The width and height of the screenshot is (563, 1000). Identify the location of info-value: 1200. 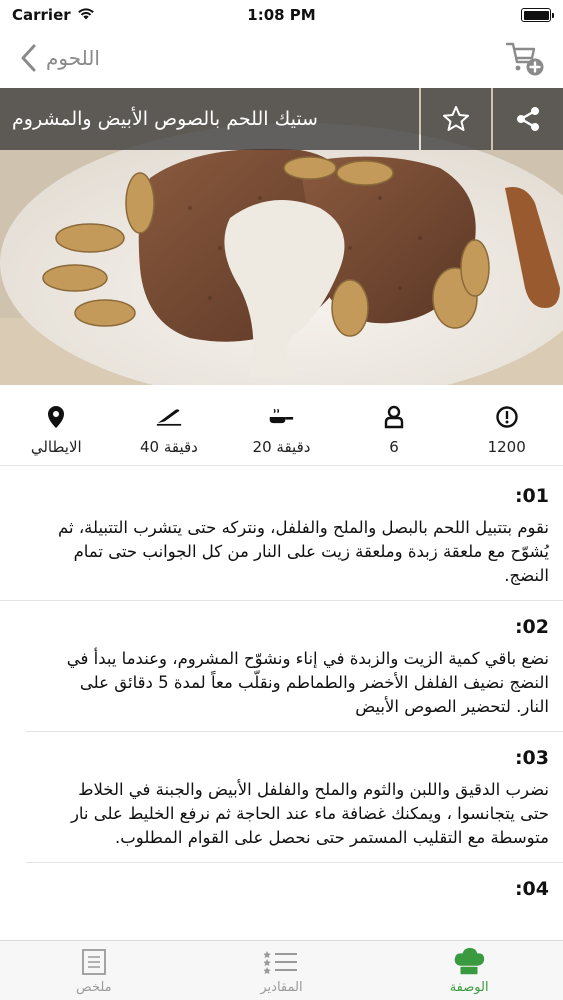
(506, 447).